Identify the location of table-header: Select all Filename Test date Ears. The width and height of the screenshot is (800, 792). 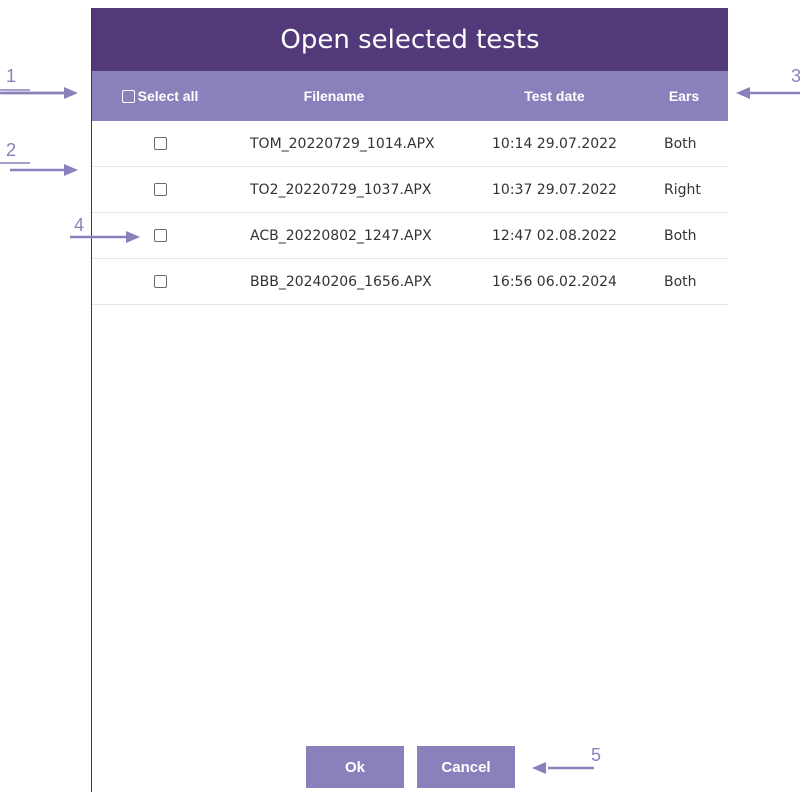
(410, 96).